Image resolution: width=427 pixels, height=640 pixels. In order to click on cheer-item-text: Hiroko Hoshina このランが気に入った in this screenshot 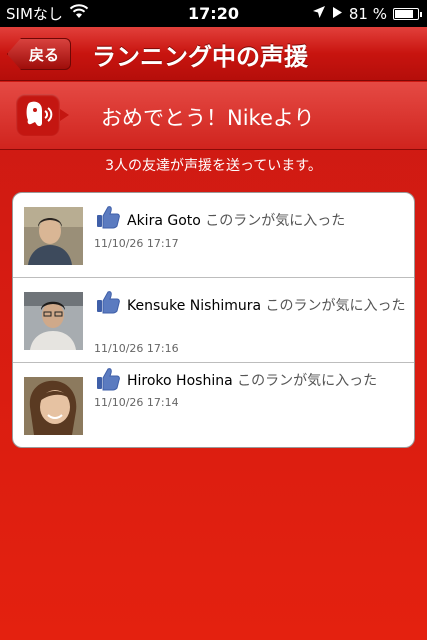, I will do `click(266, 381)`.